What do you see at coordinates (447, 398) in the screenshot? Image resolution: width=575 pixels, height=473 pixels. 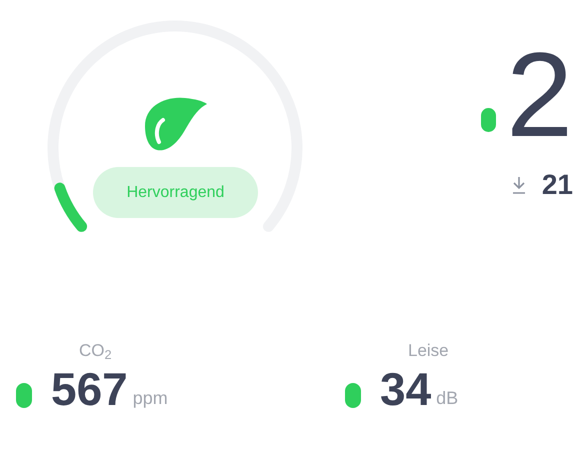 I see `metric-unit: dB` at bounding box center [447, 398].